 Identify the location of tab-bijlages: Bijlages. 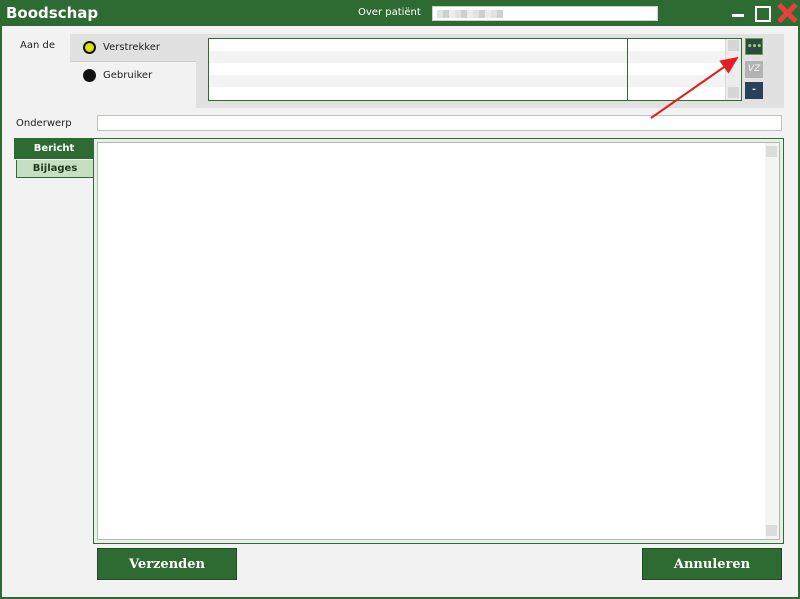
(55, 169).